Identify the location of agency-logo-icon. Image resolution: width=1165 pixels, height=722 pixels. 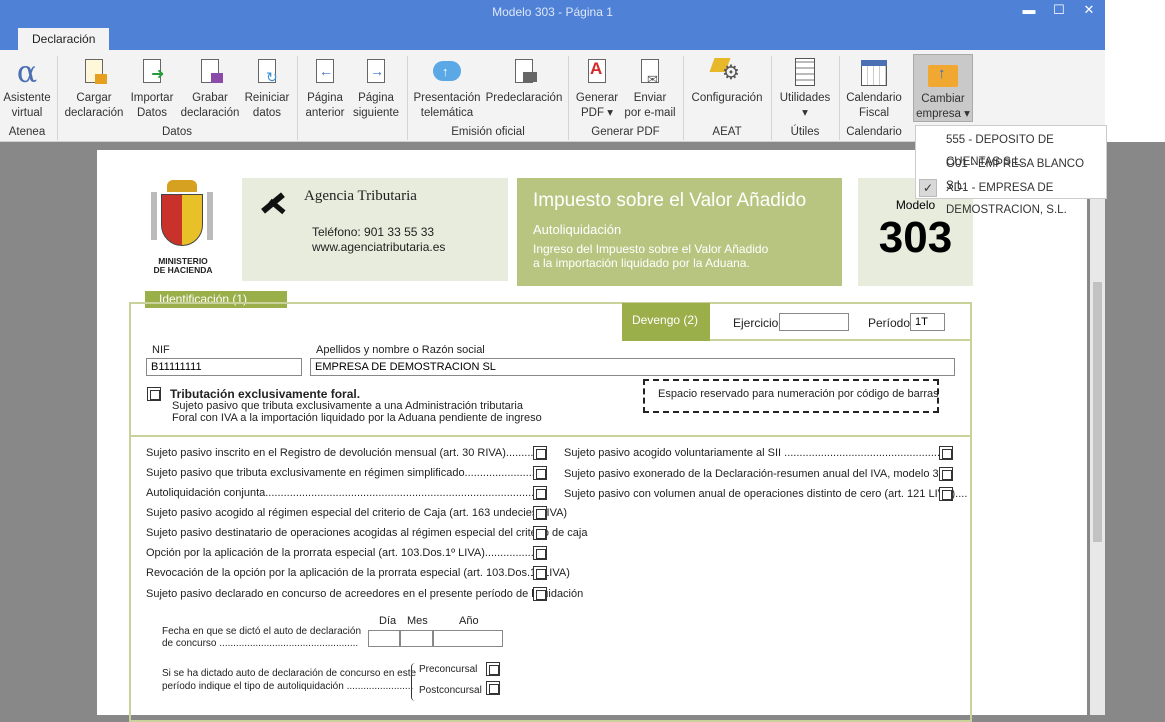
(272, 200).